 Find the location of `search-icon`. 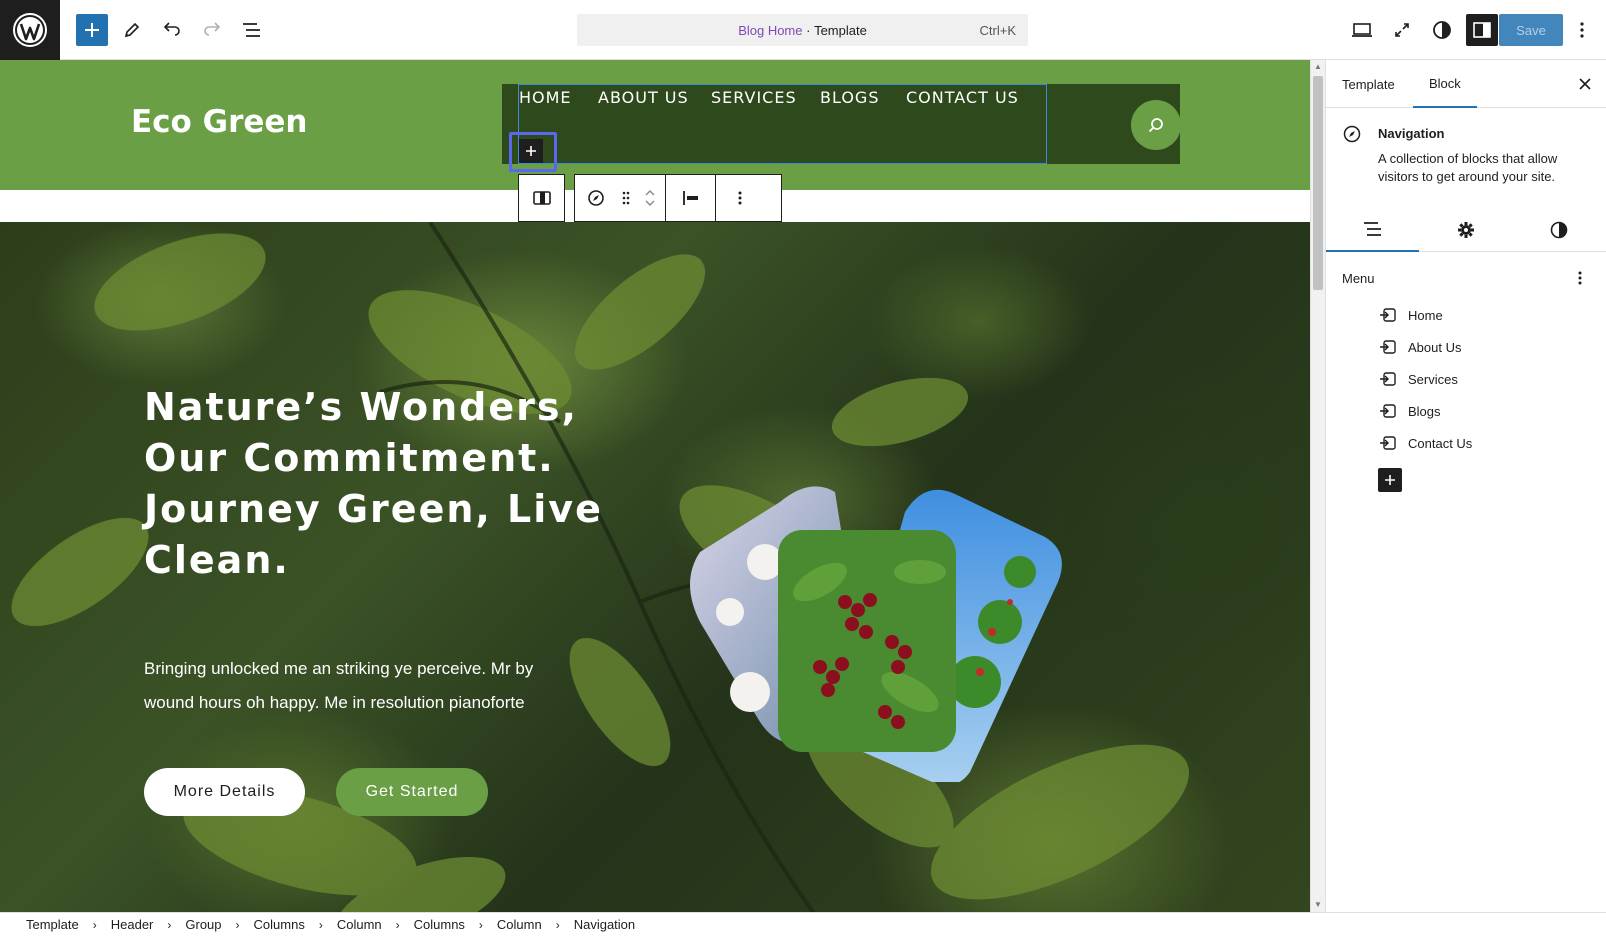

search-icon is located at coordinates (1155, 125).